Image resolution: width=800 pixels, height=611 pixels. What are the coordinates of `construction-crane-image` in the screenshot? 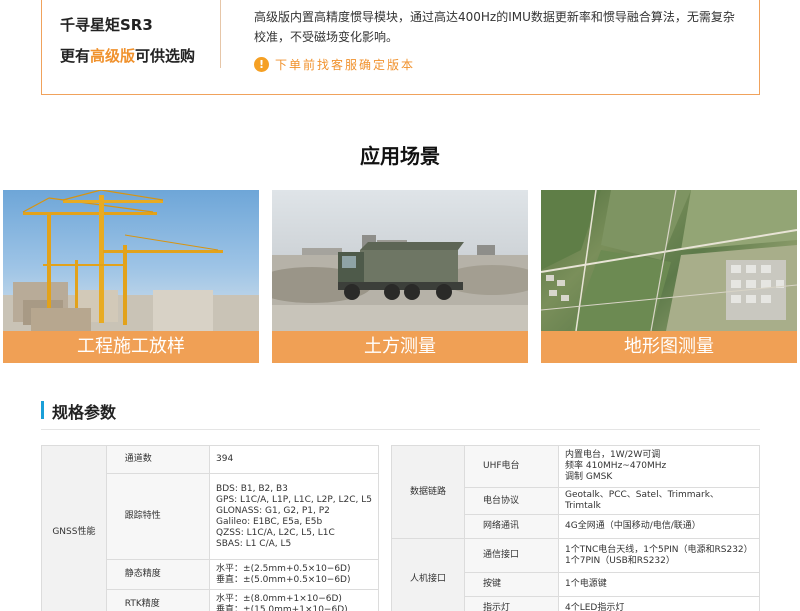 It's located at (131, 260).